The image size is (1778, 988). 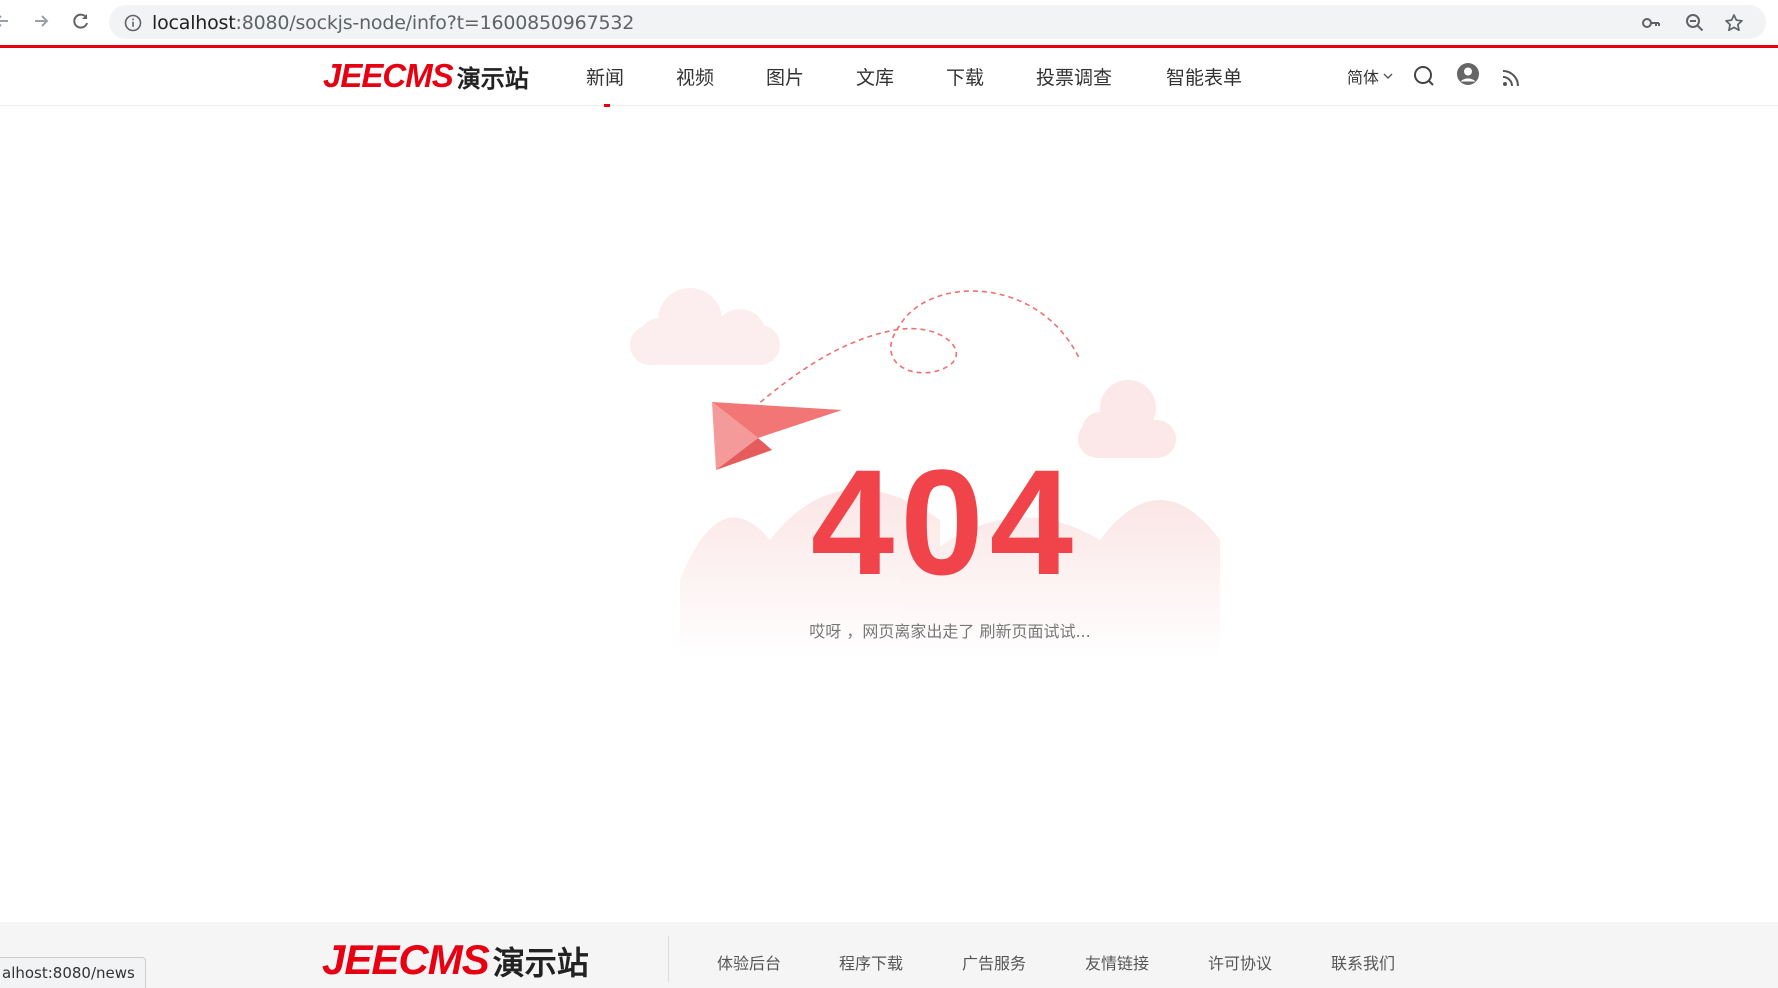 I want to click on footer-link-friends: 友情链接, so click(x=1117, y=962).